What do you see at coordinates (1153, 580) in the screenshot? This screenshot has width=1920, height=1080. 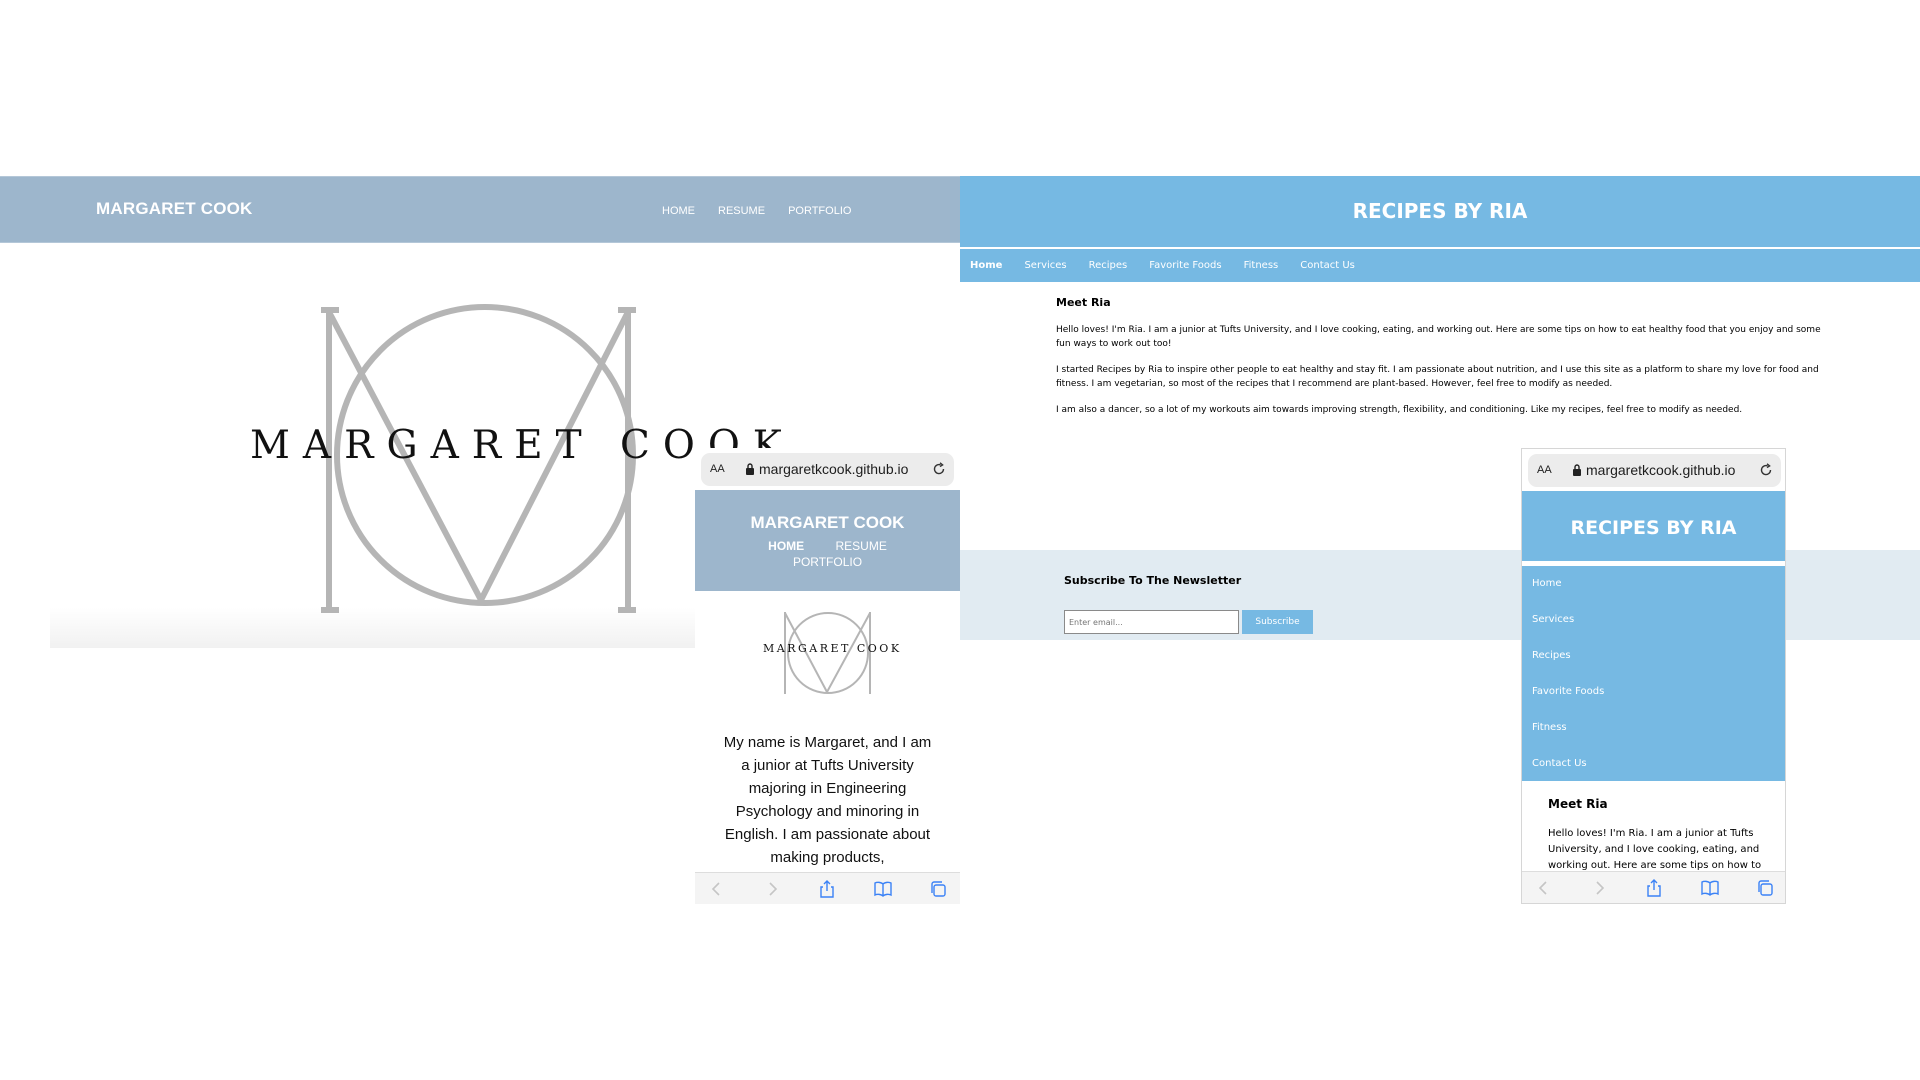 I see `newsletter-title: Subscribe To The Newsletter` at bounding box center [1153, 580].